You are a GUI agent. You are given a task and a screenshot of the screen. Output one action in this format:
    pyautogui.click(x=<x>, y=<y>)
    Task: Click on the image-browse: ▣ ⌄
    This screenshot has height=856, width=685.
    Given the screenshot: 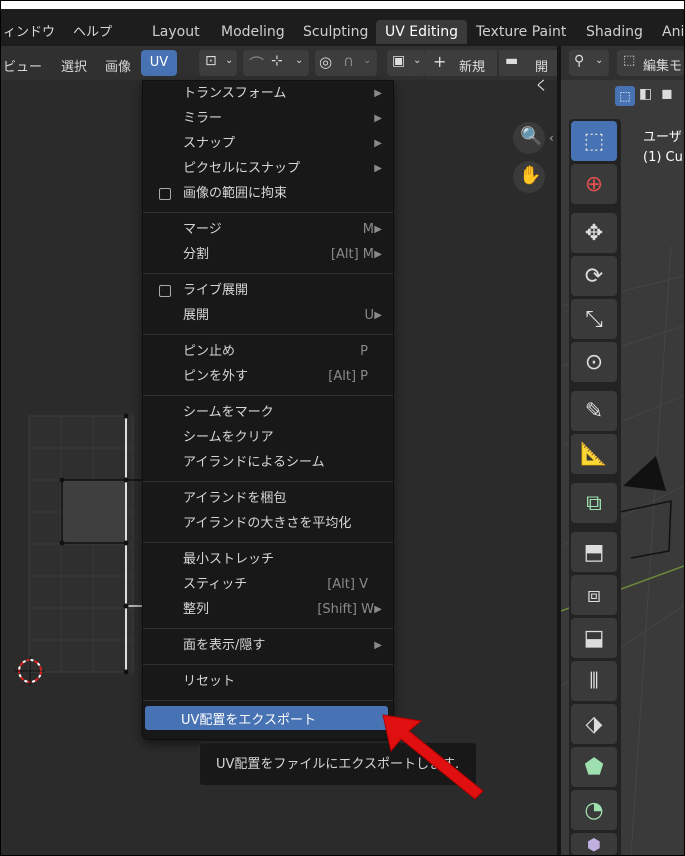 What is the action you would take?
    pyautogui.click(x=406, y=63)
    